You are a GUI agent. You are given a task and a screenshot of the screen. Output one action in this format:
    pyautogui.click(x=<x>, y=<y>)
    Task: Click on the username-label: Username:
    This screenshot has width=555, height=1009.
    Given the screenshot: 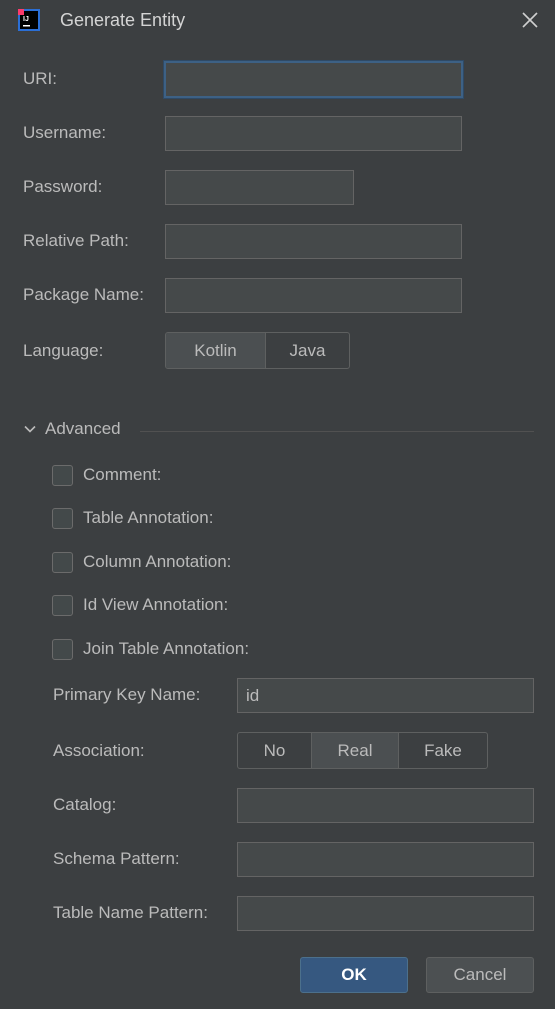 What is the action you would take?
    pyautogui.click(x=65, y=132)
    